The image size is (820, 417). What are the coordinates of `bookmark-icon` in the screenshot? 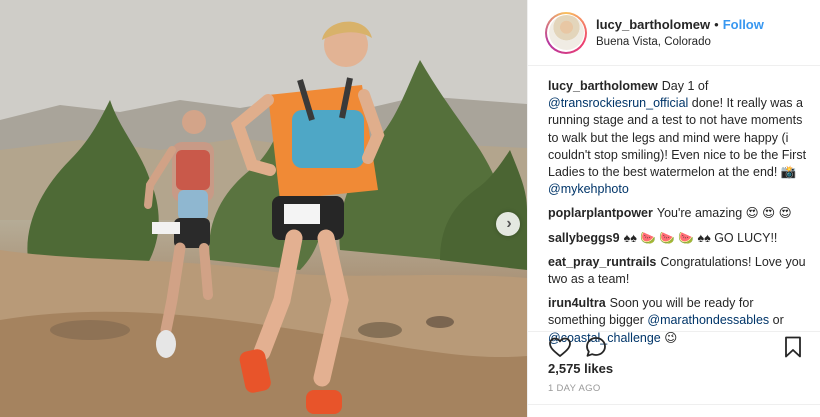 It's located at (793, 347).